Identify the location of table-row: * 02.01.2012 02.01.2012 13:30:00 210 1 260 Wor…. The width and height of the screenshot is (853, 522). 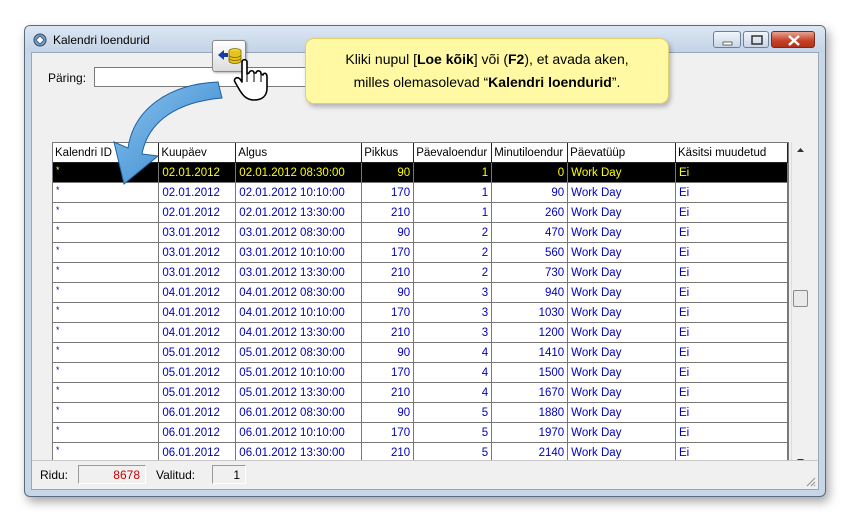
(420, 212).